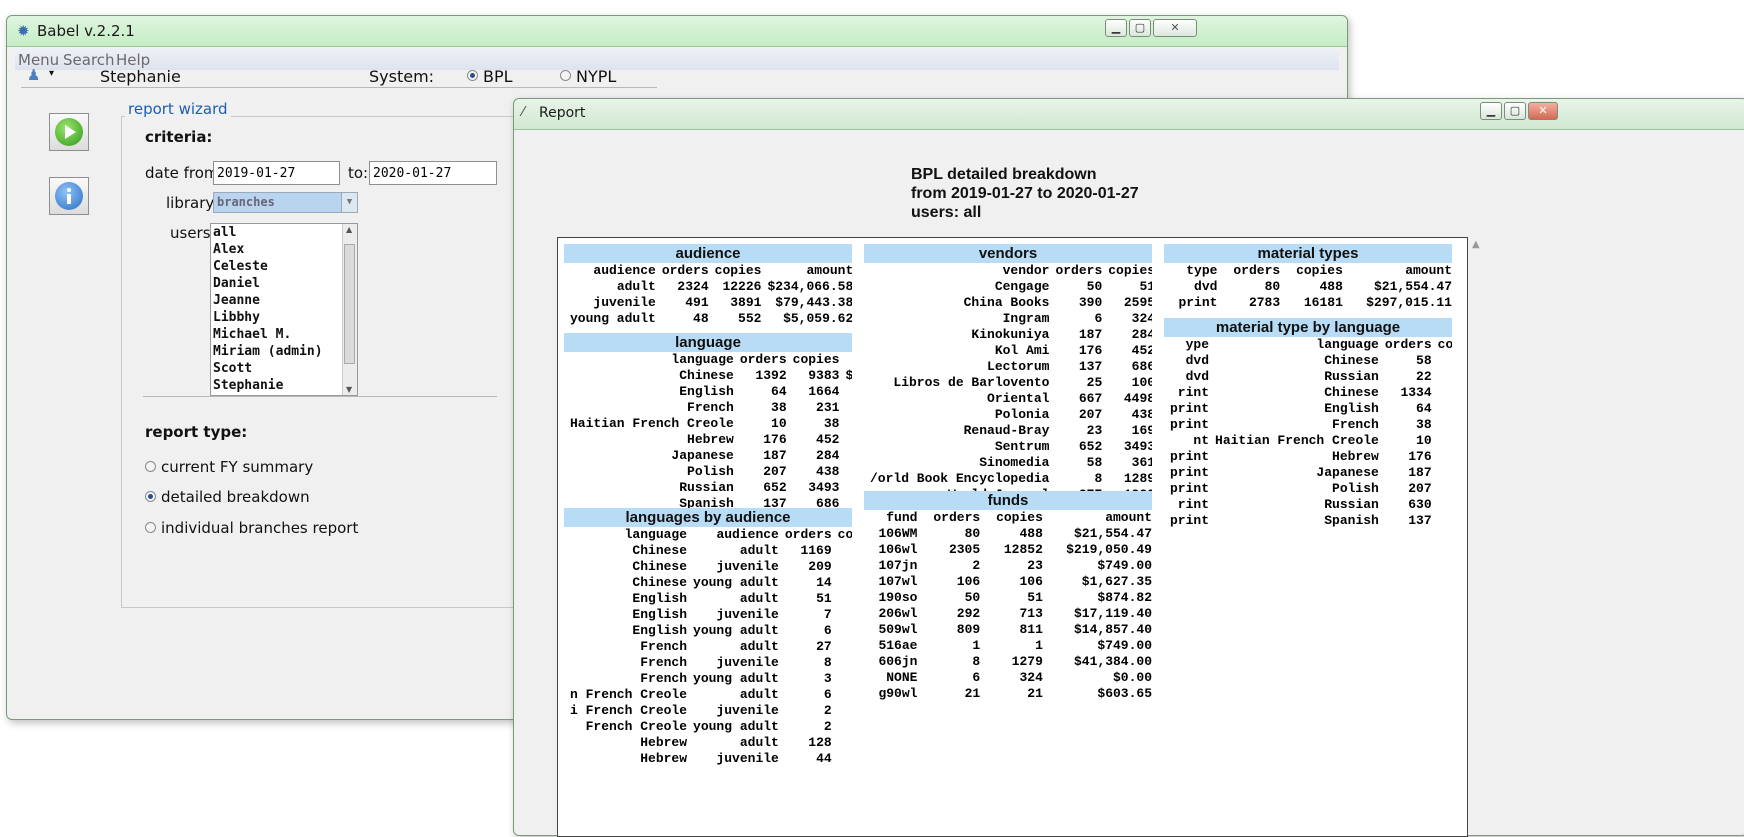 The height and width of the screenshot is (837, 1744). I want to click on column-header: language, so click(702, 359).